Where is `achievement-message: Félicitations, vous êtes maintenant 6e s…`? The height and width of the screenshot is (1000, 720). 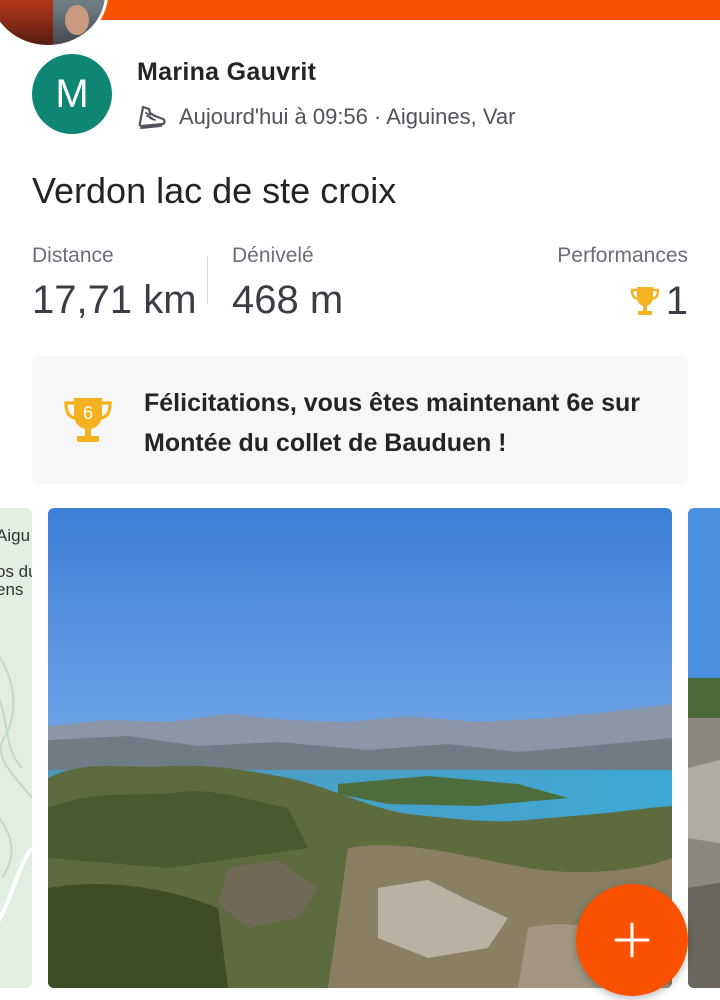 achievement-message: Félicitations, vous êtes maintenant 6e s… is located at coordinates (392, 423).